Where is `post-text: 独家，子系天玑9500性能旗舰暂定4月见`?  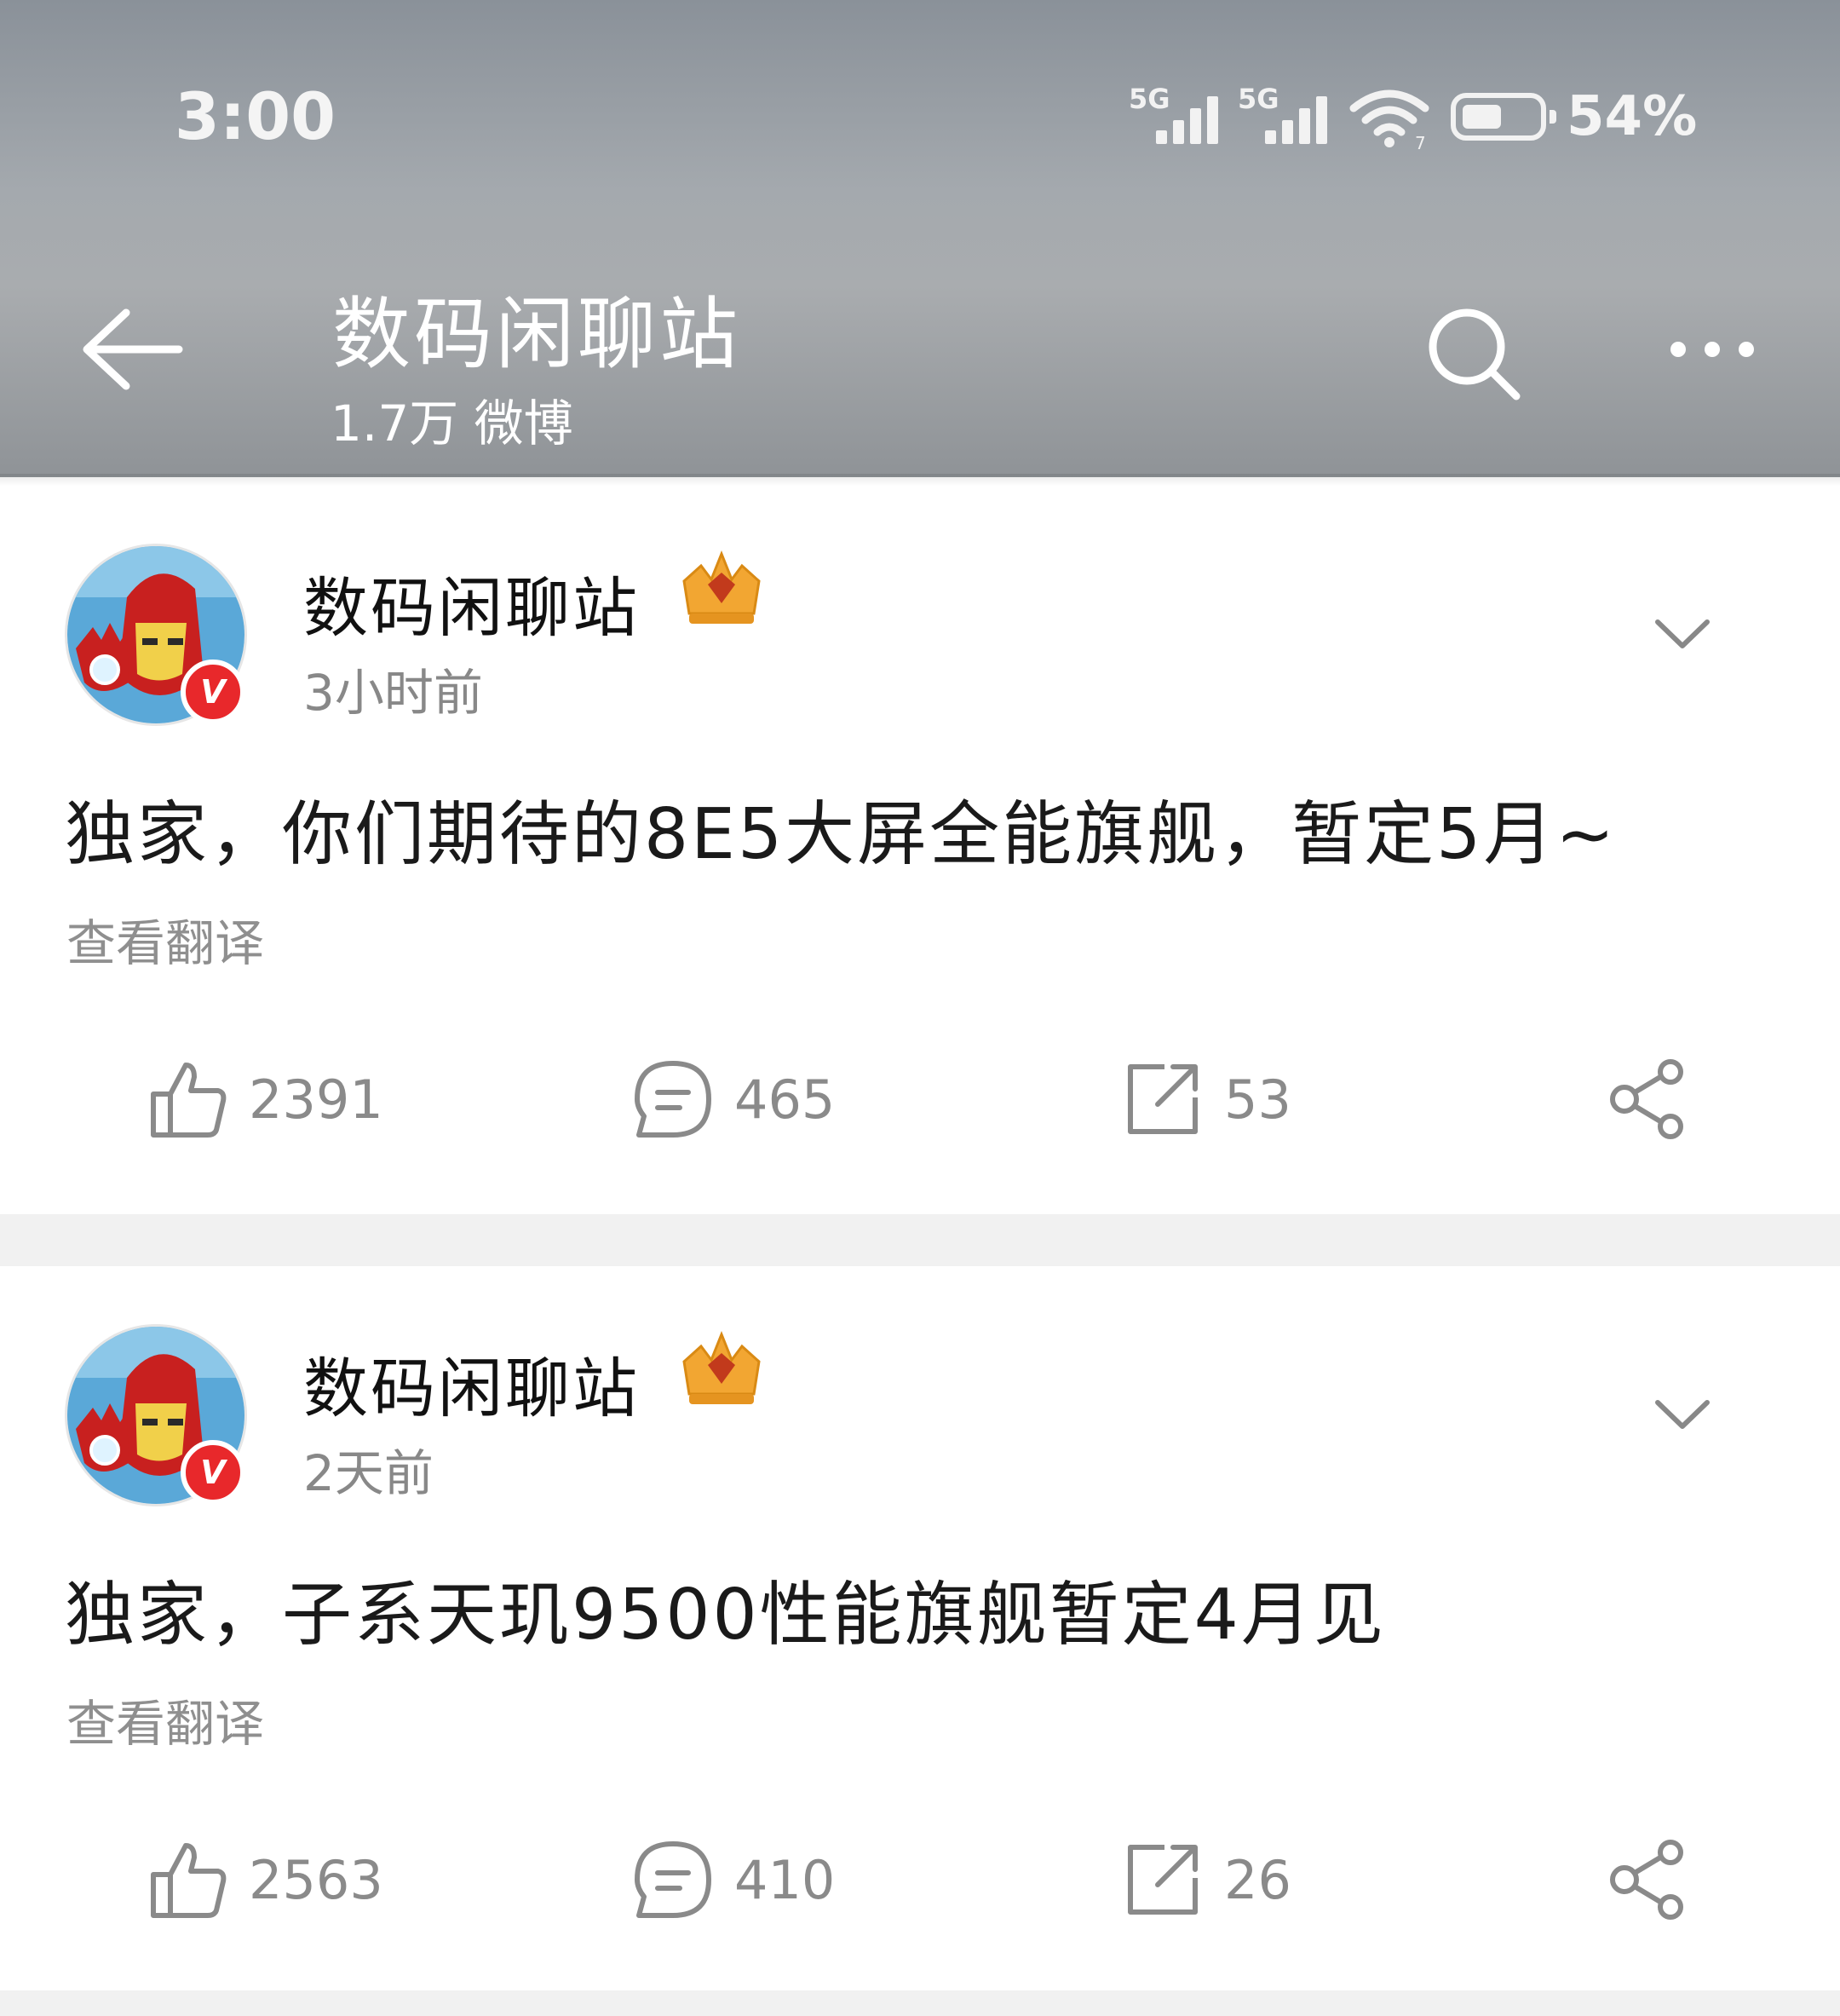
post-text: 独家，子系天玑9500性能旗舰暂定4月见 is located at coordinates (726, 1609).